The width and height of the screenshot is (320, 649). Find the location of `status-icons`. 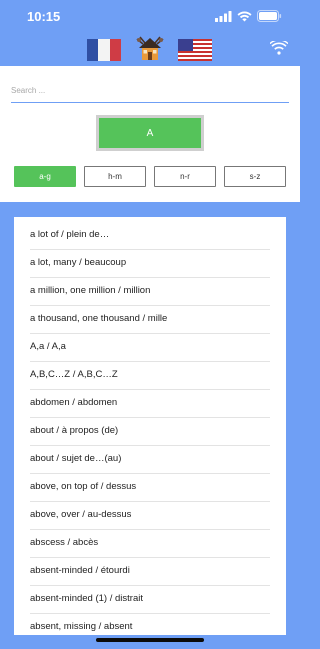

status-icons is located at coordinates (248, 16).